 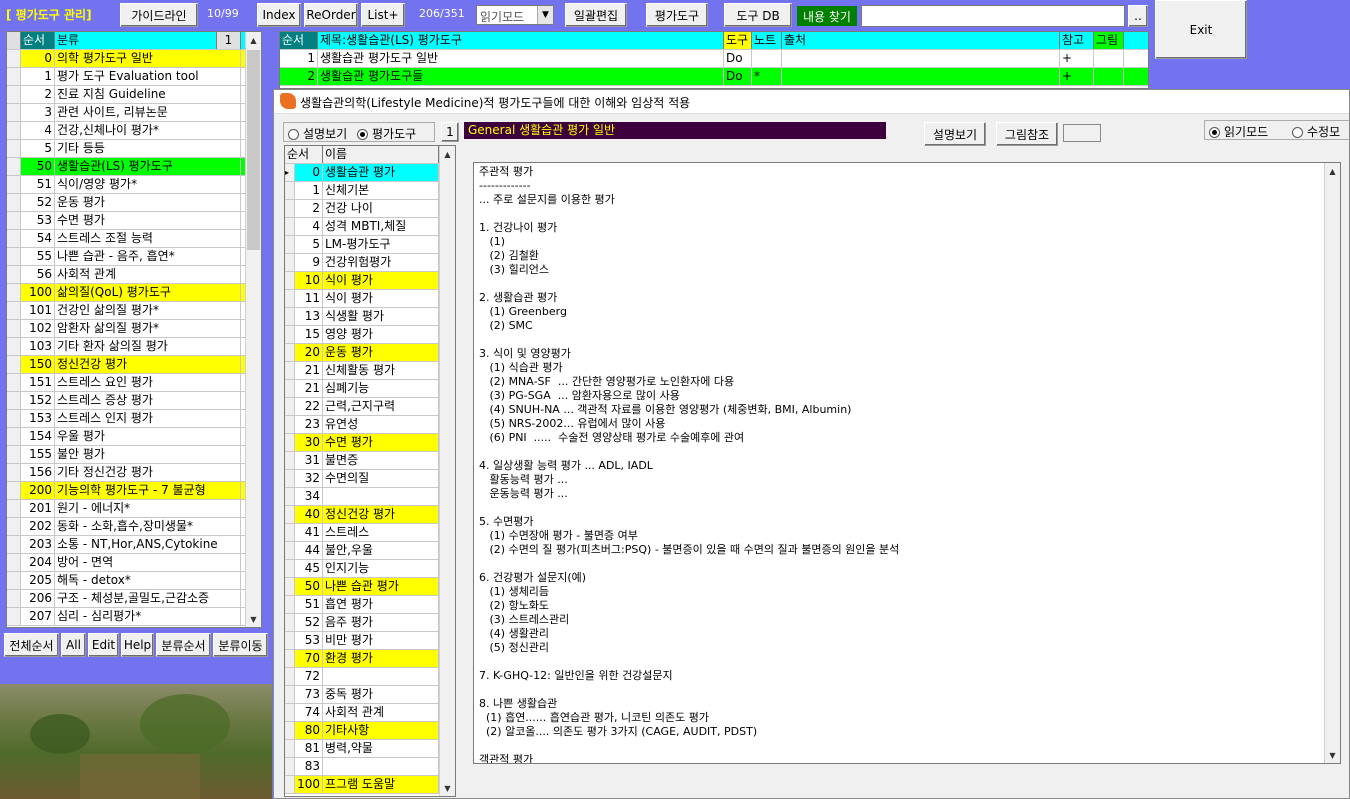 I want to click on figure-ref-button: 그림참조, so click(x=1027, y=134).